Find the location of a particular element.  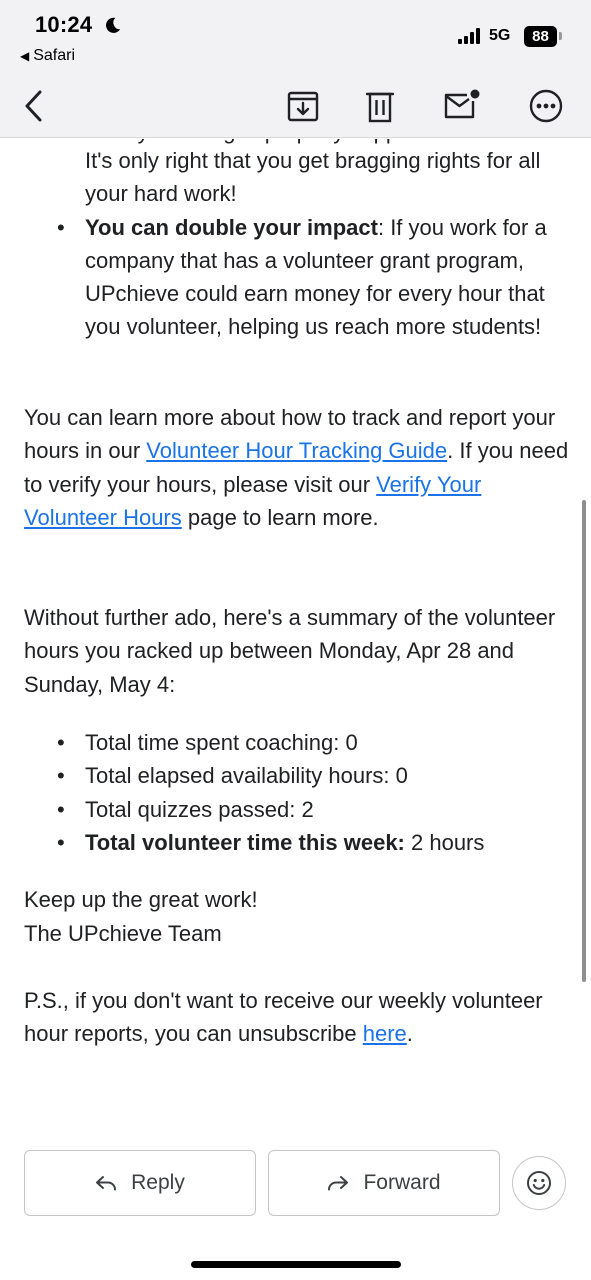

reply-button: Reply is located at coordinates (140, 1183).